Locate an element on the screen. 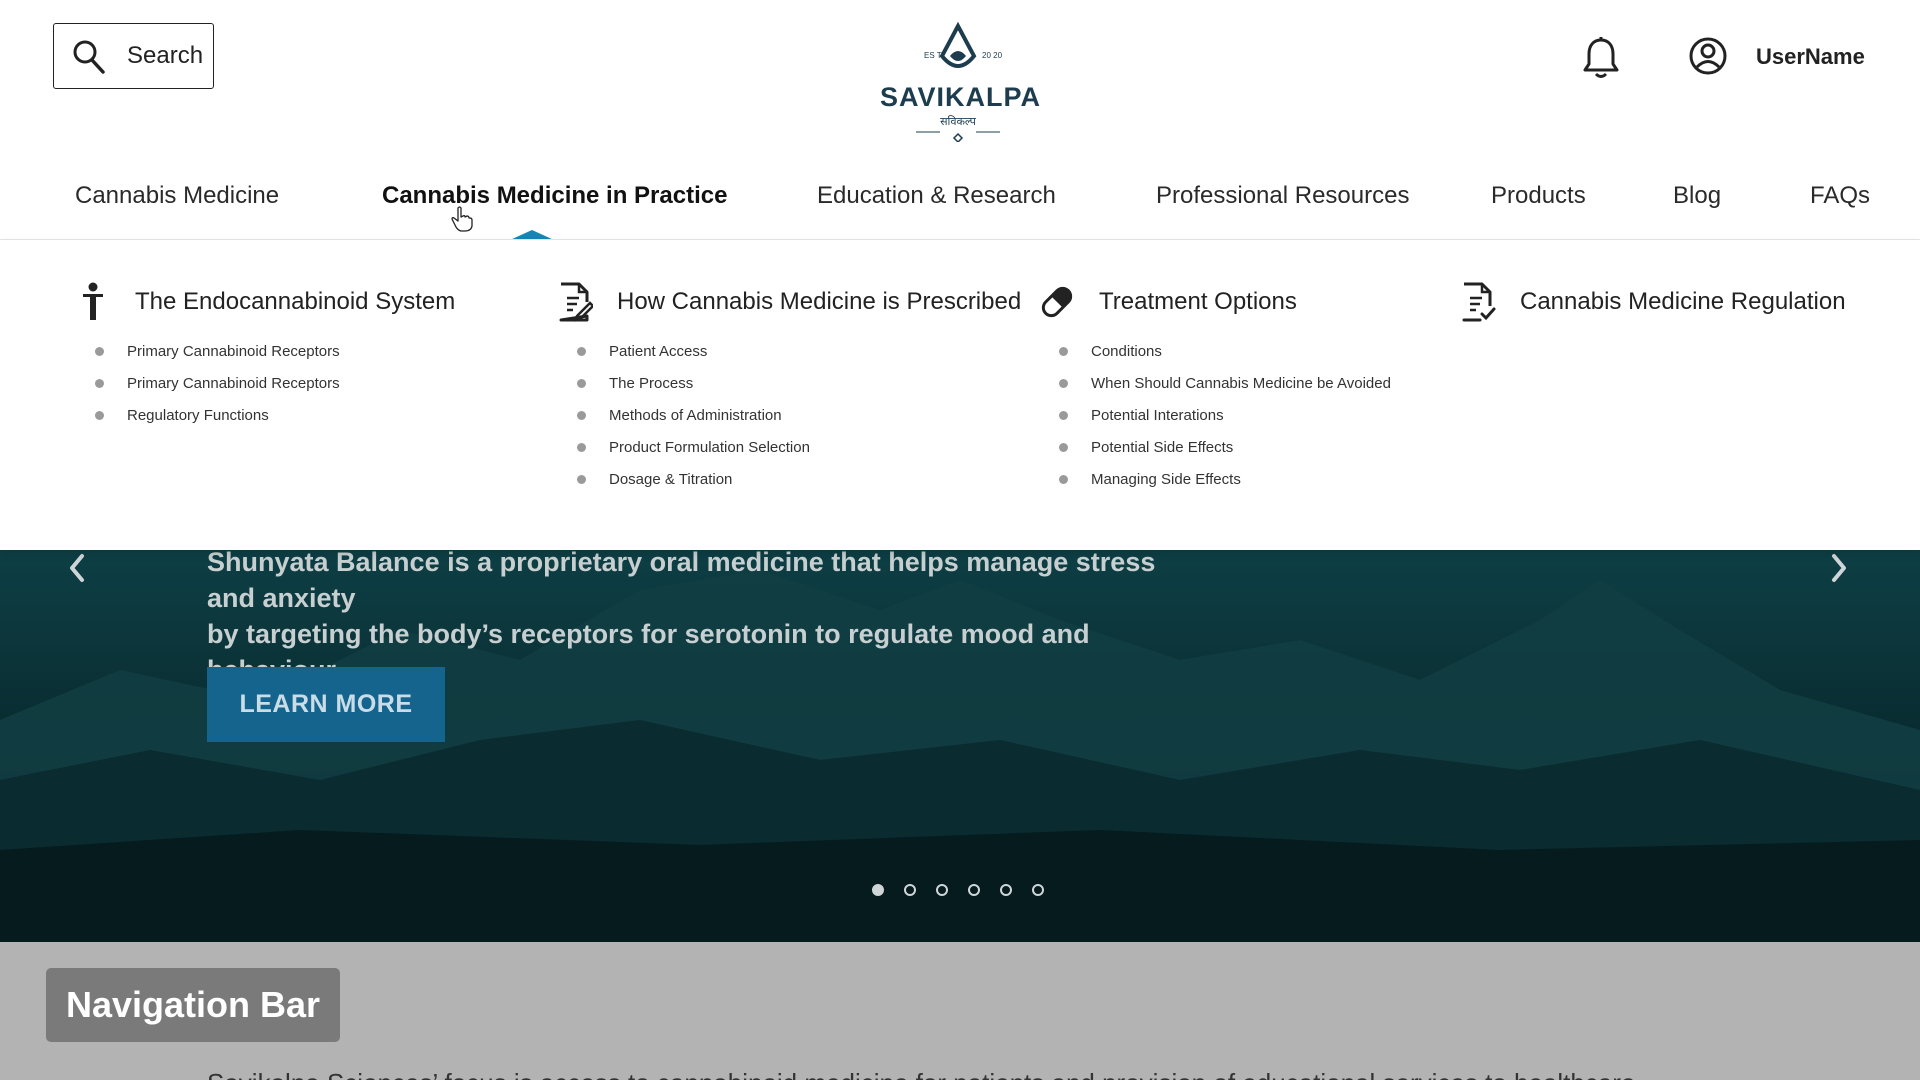 The width and height of the screenshot is (1920, 1080). nav-item-faqs: FAQs is located at coordinates (1840, 196).